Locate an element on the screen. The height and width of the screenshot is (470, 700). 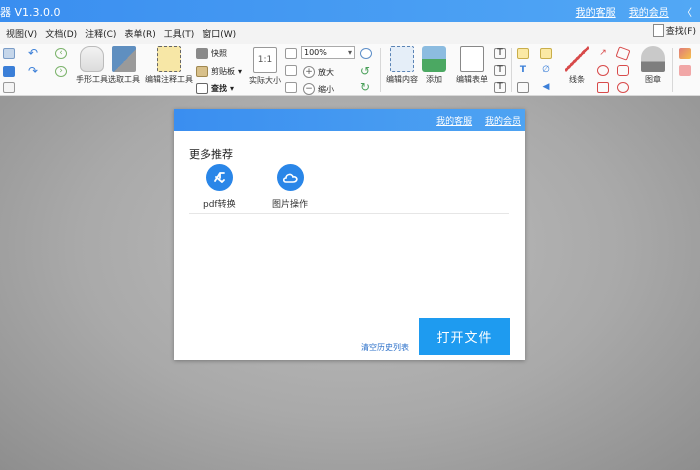
collapse-icon: 〈 is located at coordinates (687, 13).